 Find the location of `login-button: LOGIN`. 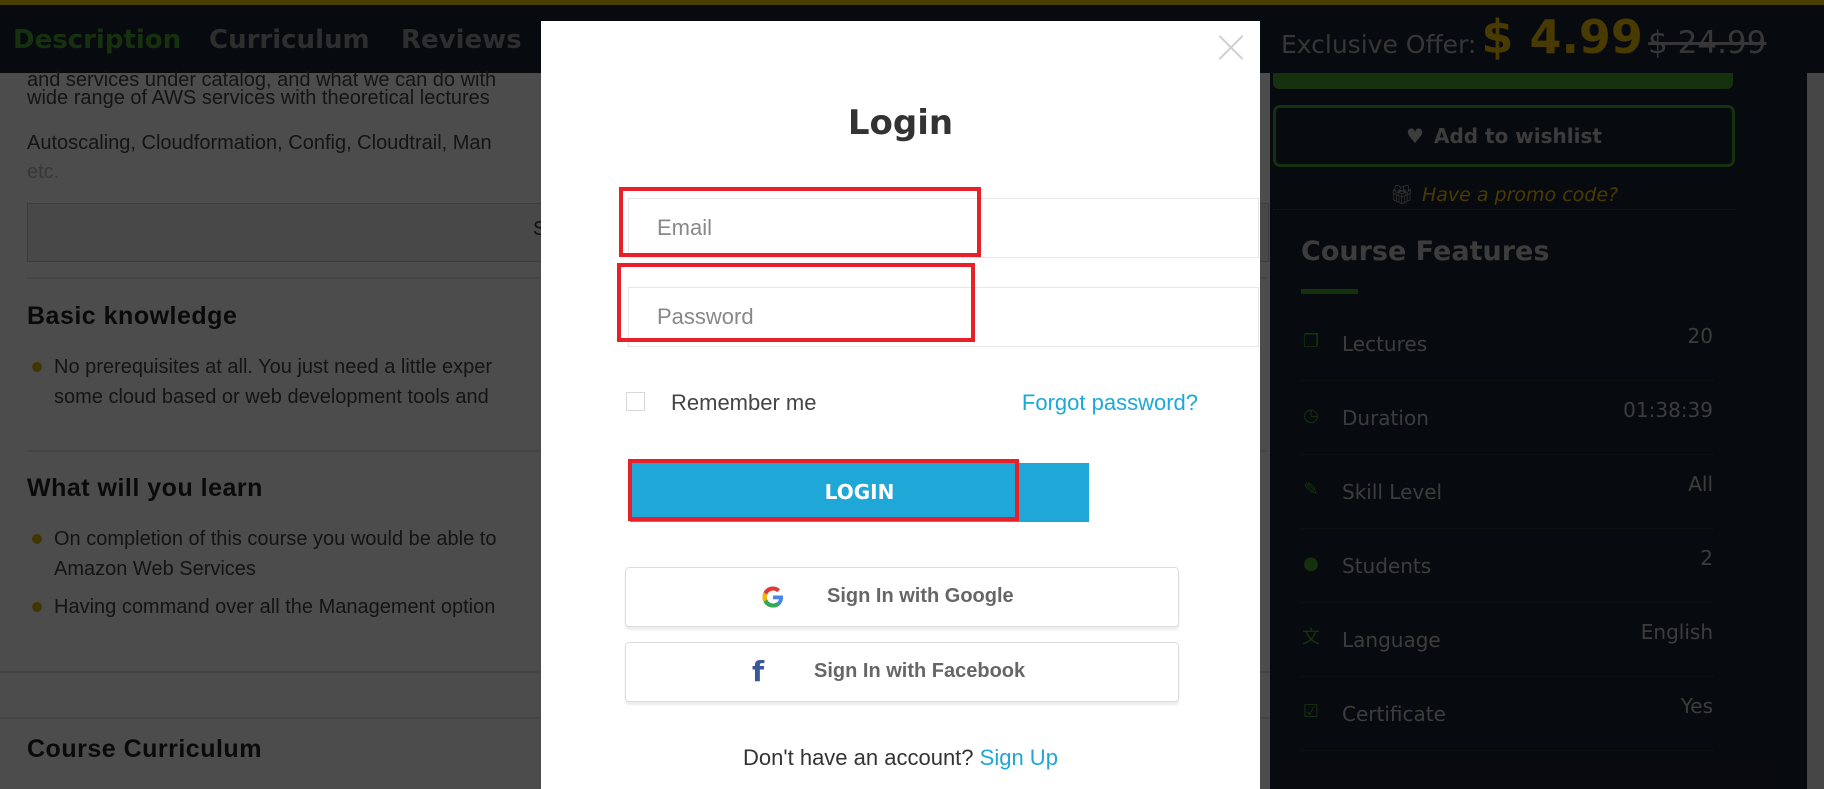

login-button: LOGIN is located at coordinates (859, 492).